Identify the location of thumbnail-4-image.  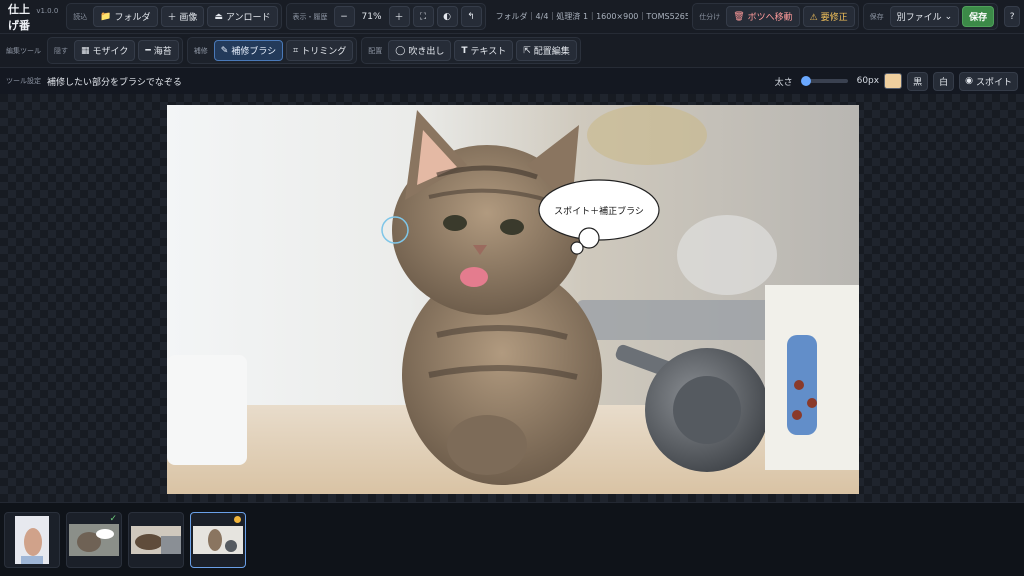
(218, 539).